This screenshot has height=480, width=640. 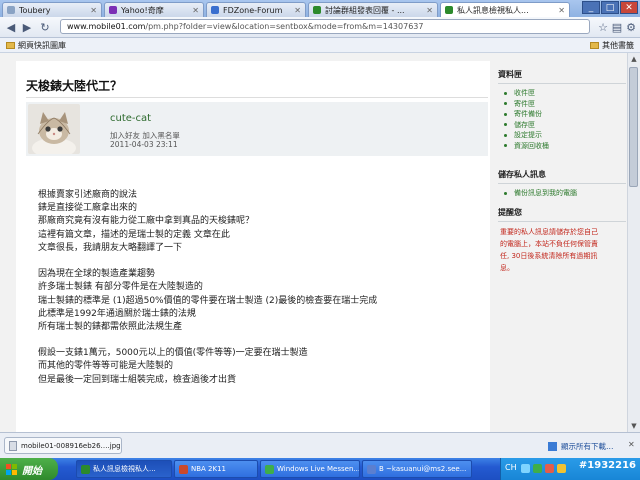 What do you see at coordinates (617, 27) in the screenshot?
I see `page-menu-icon: ▤` at bounding box center [617, 27].